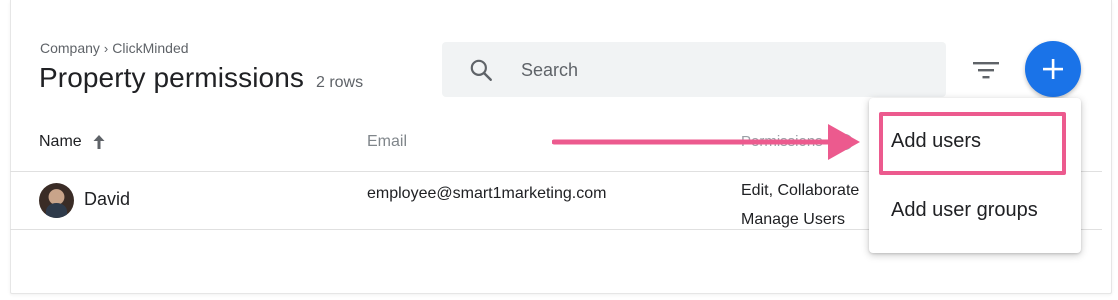  Describe the element at coordinates (711, 70) in the screenshot. I see `search-input` at that location.